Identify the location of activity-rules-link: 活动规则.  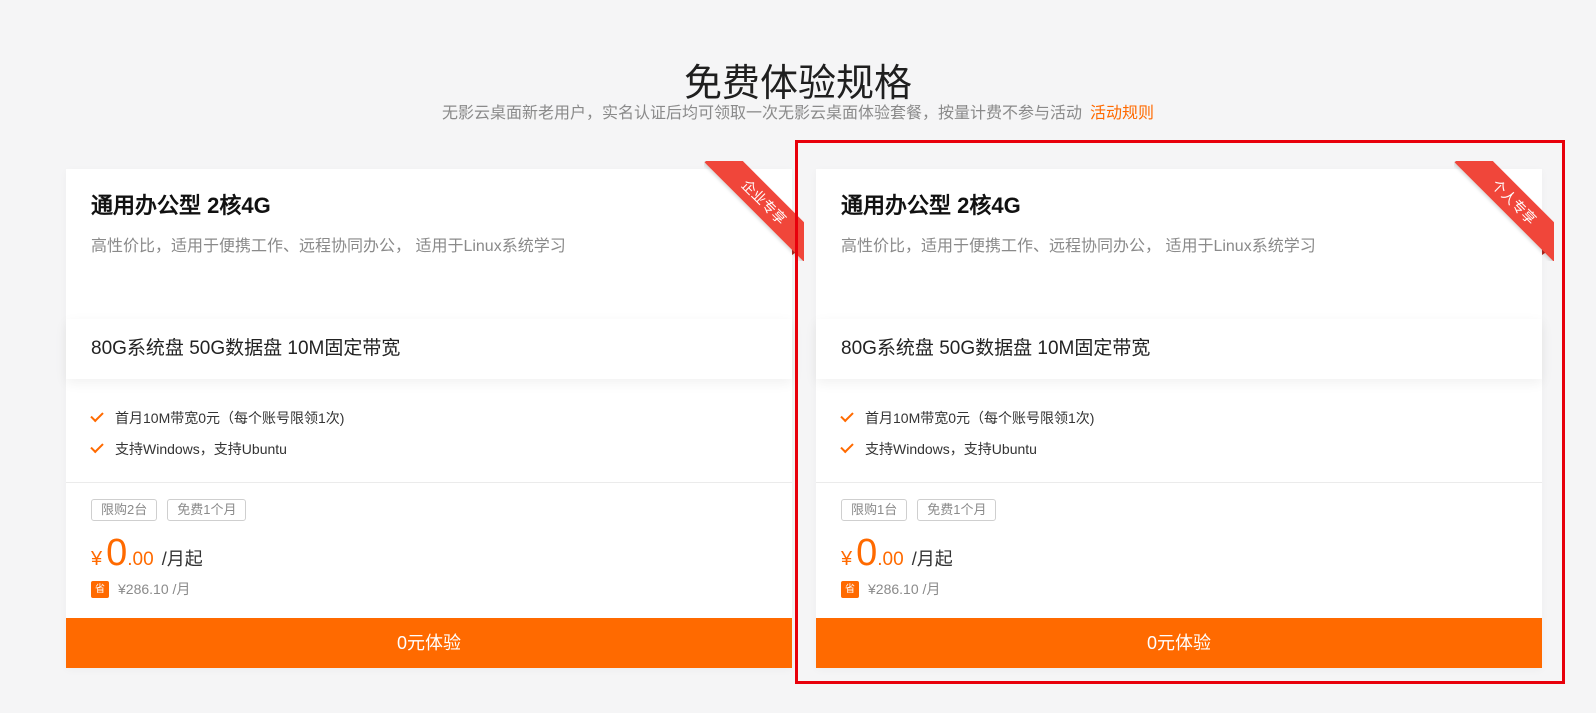
(1122, 113).